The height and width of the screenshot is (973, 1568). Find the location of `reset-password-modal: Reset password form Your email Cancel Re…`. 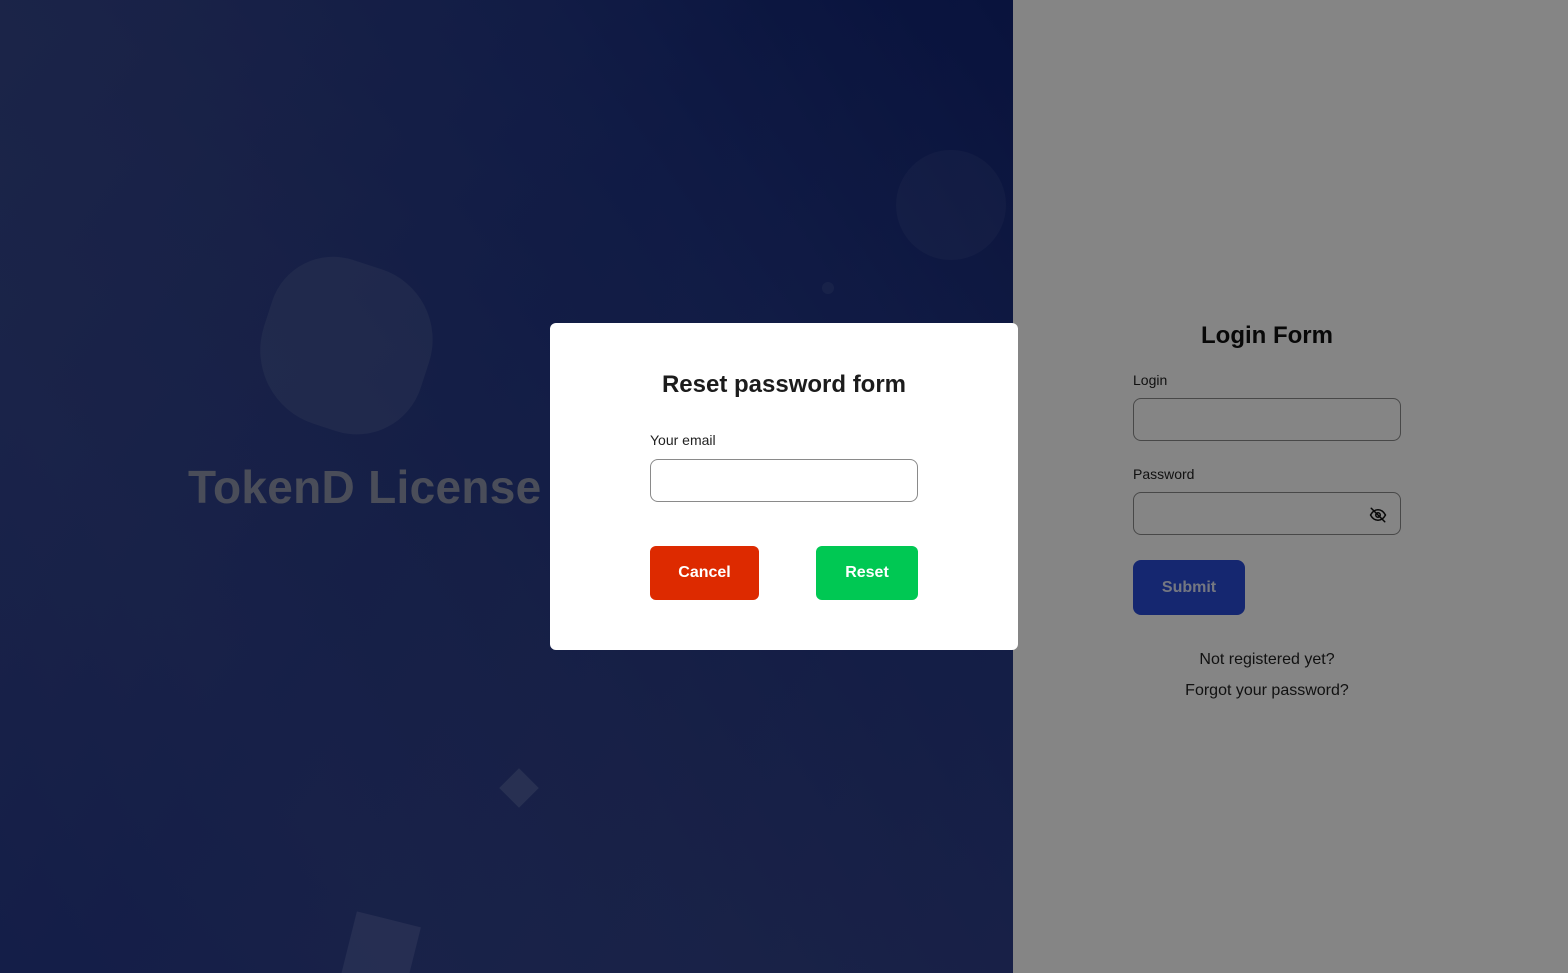

reset-password-modal: Reset password form Your email Cancel Re… is located at coordinates (784, 486).